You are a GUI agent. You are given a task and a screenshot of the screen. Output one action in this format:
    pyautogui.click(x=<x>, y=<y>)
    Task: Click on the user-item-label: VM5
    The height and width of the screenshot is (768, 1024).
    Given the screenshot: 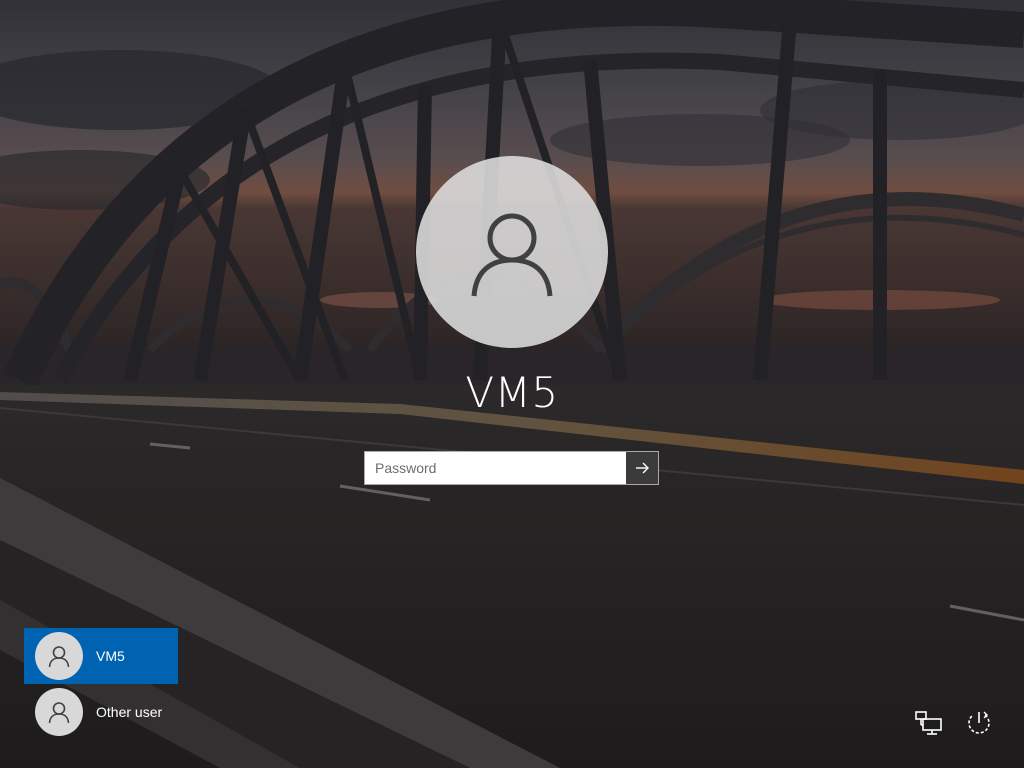 What is the action you would take?
    pyautogui.click(x=110, y=656)
    